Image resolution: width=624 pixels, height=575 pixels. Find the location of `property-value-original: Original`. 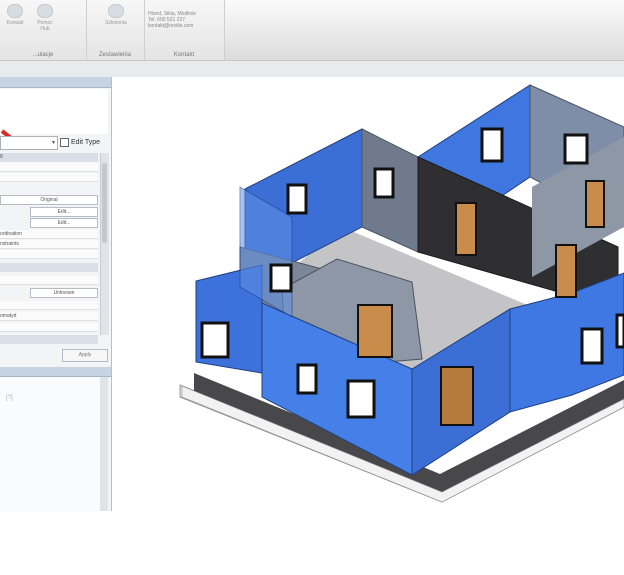

property-value-original: Original is located at coordinates (49, 200).